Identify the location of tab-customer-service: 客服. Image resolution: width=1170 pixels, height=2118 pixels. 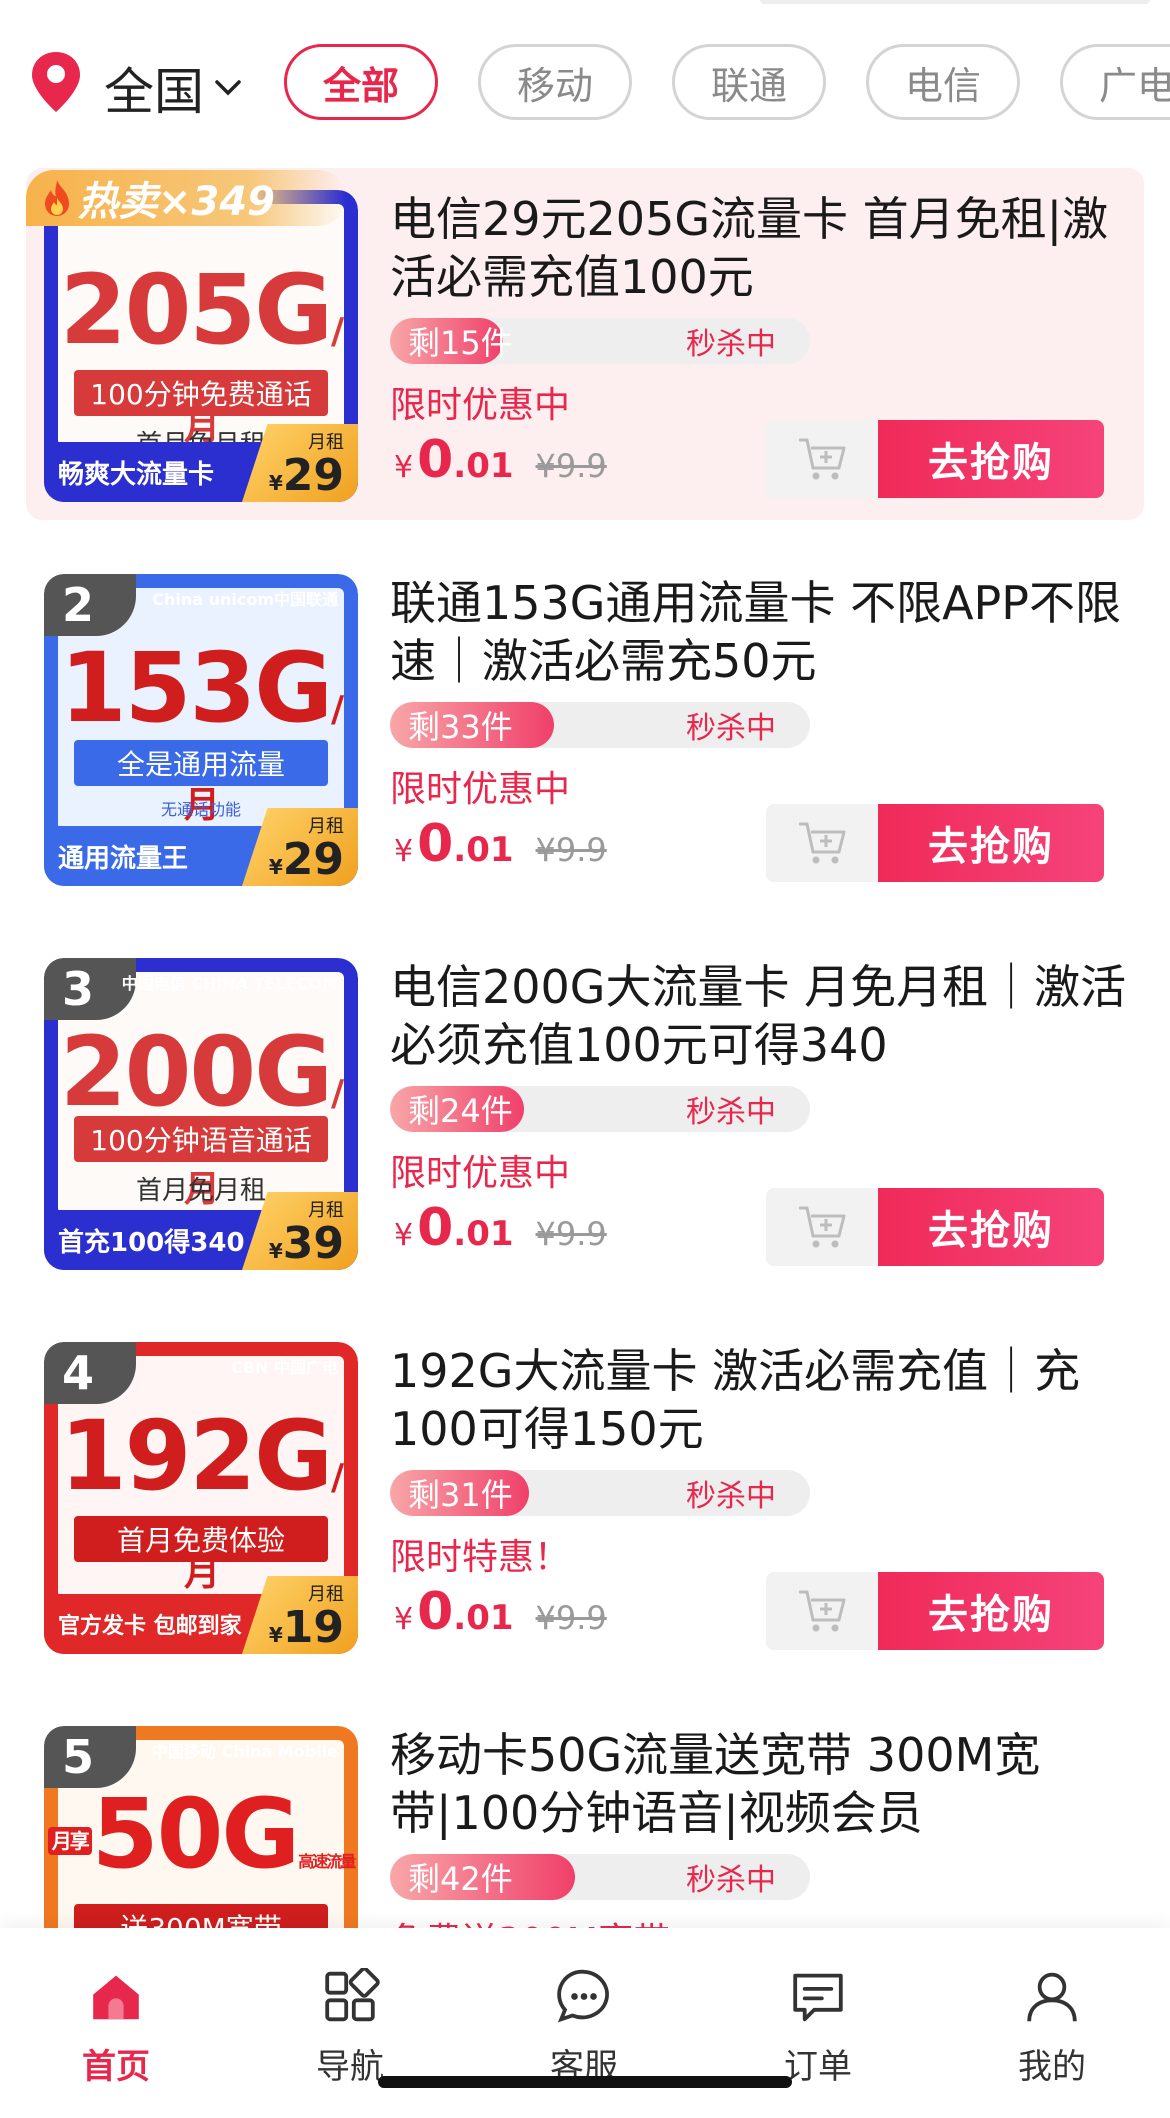
(584, 2028).